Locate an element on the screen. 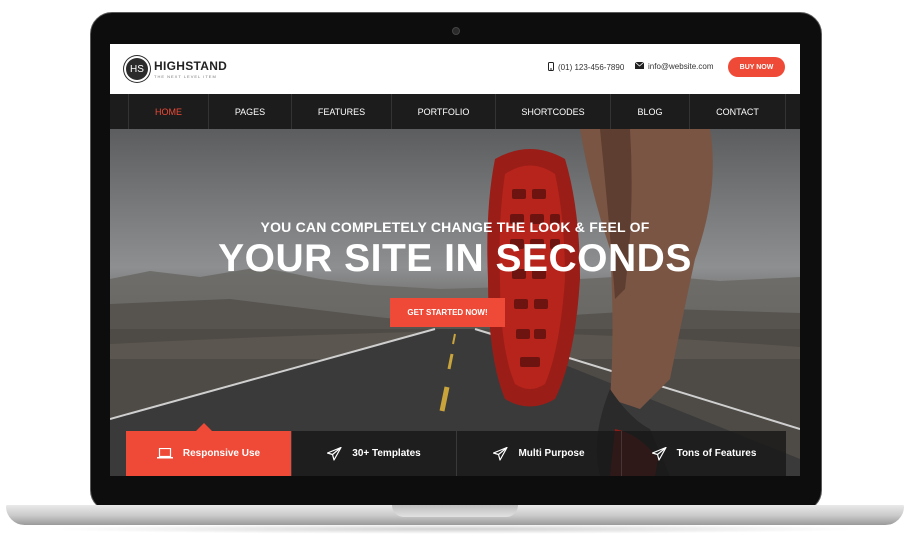 The image size is (910, 560). feature-label: Multi Purpose is located at coordinates (551, 453).